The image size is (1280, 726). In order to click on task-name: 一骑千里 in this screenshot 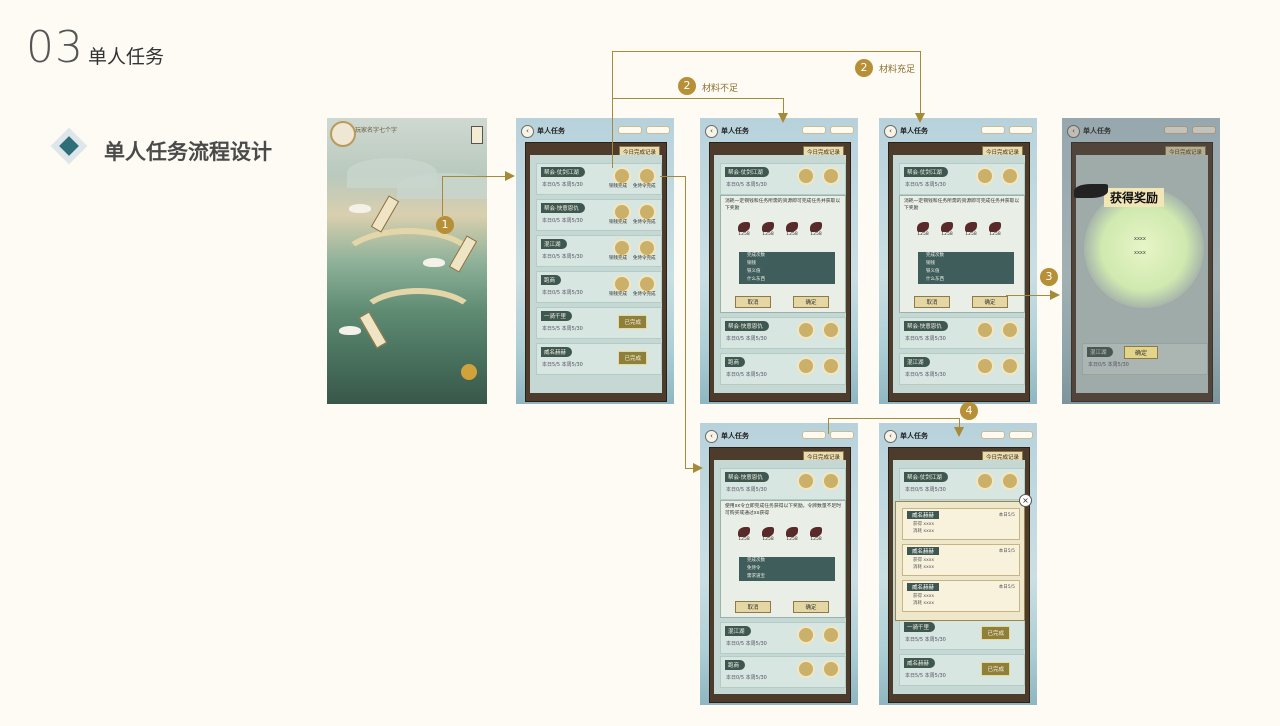, I will do `click(920, 627)`.